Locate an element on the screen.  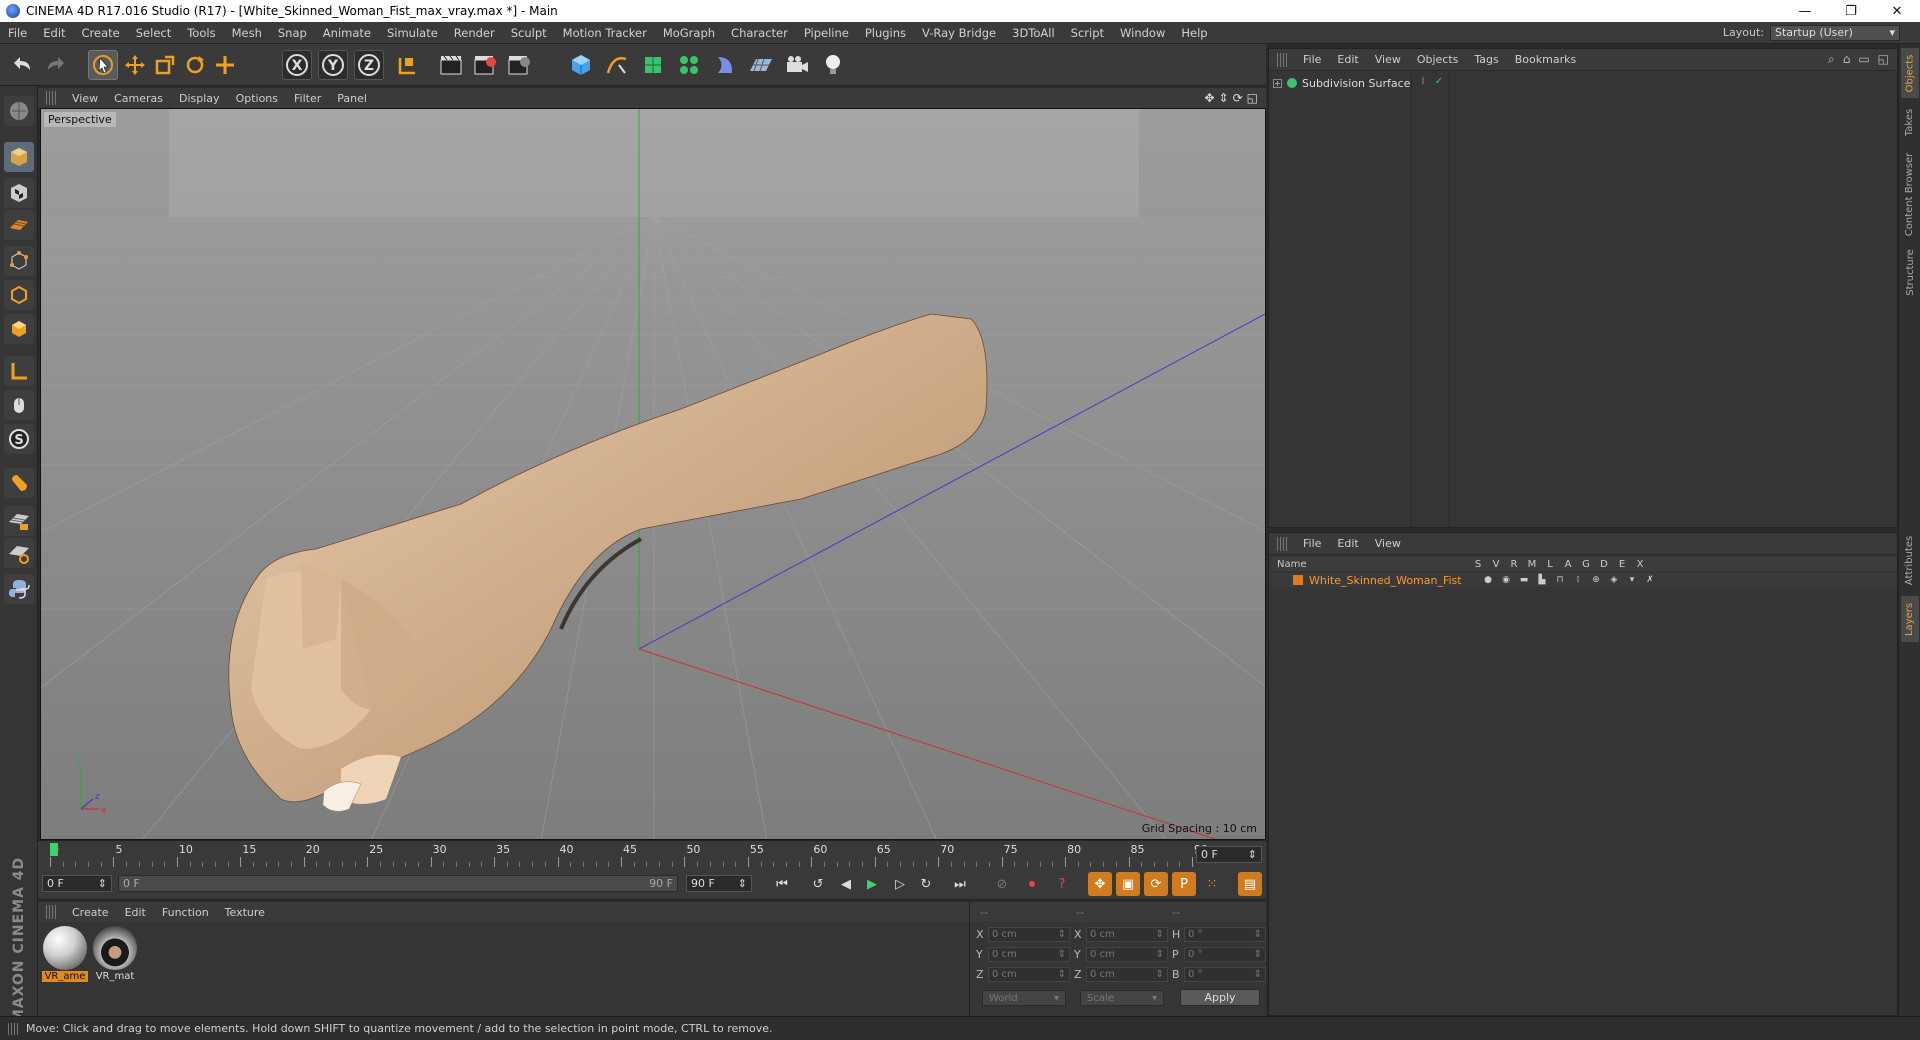
go-to-start-icon: ⏮ is located at coordinates (782, 884).